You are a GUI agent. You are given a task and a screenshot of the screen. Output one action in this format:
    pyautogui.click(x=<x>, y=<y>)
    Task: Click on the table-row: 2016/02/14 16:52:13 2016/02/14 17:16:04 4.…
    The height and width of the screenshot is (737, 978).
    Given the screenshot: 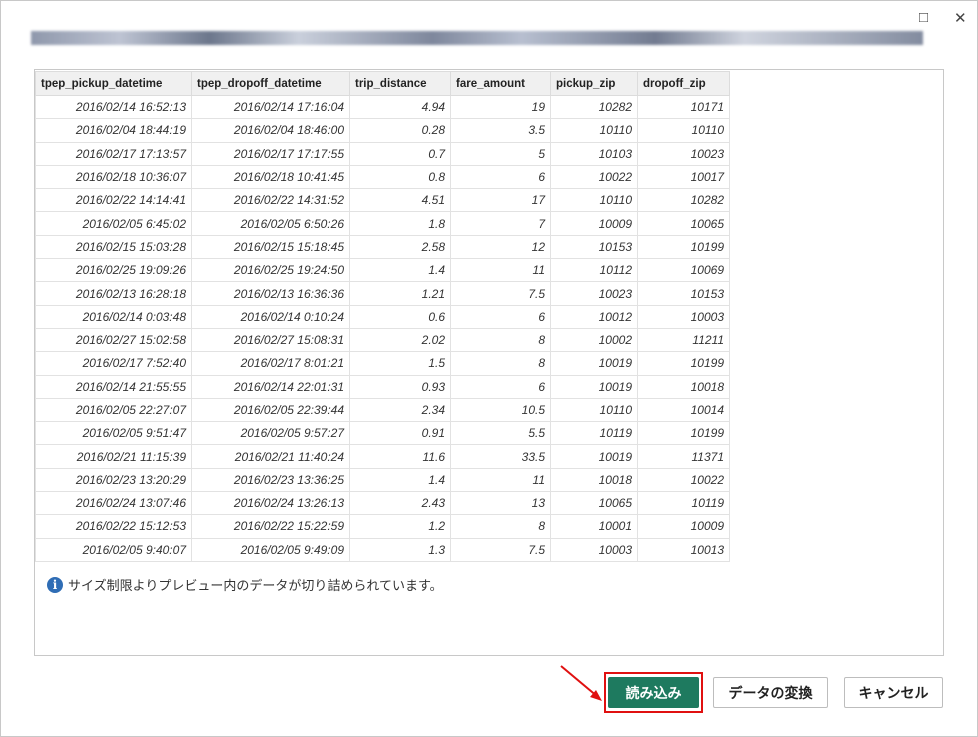 What is the action you would take?
    pyautogui.click(x=382, y=107)
    